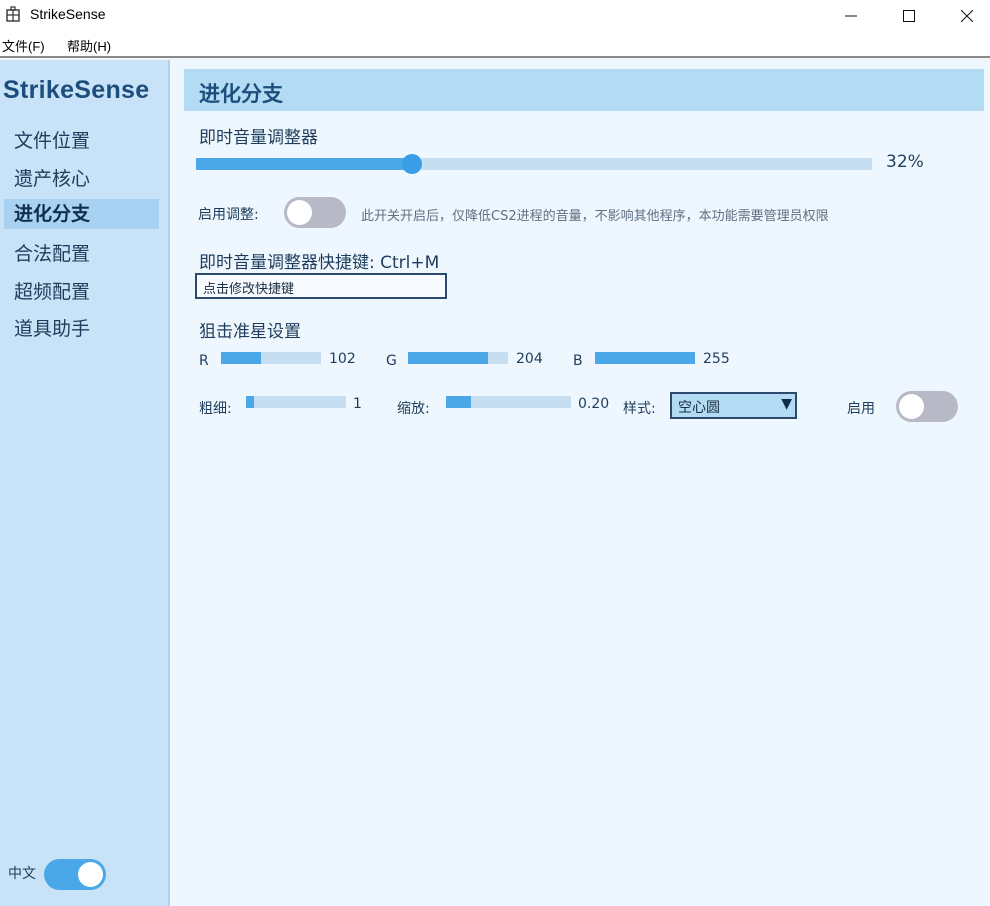 The image size is (990, 906). What do you see at coordinates (241, 358) in the screenshot?
I see `r-slider-fill` at bounding box center [241, 358].